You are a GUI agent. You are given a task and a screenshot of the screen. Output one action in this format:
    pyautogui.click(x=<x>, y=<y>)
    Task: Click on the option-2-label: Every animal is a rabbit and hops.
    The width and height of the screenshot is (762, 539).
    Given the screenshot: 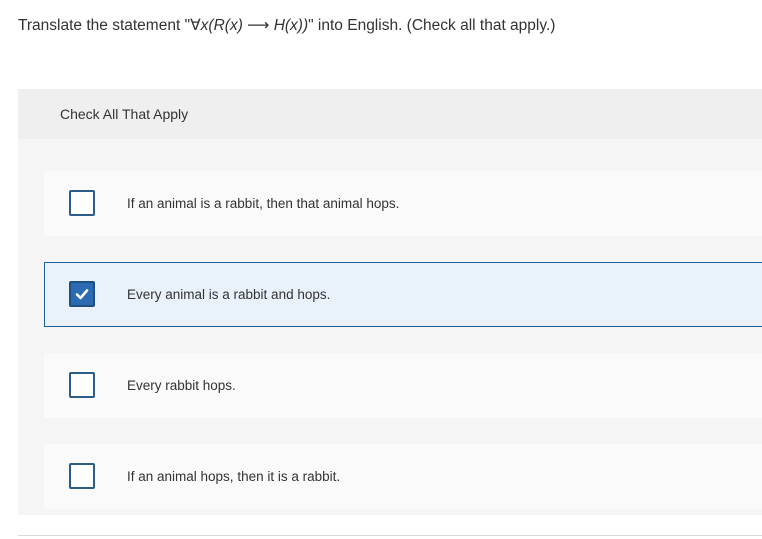 What is the action you would take?
    pyautogui.click(x=229, y=294)
    